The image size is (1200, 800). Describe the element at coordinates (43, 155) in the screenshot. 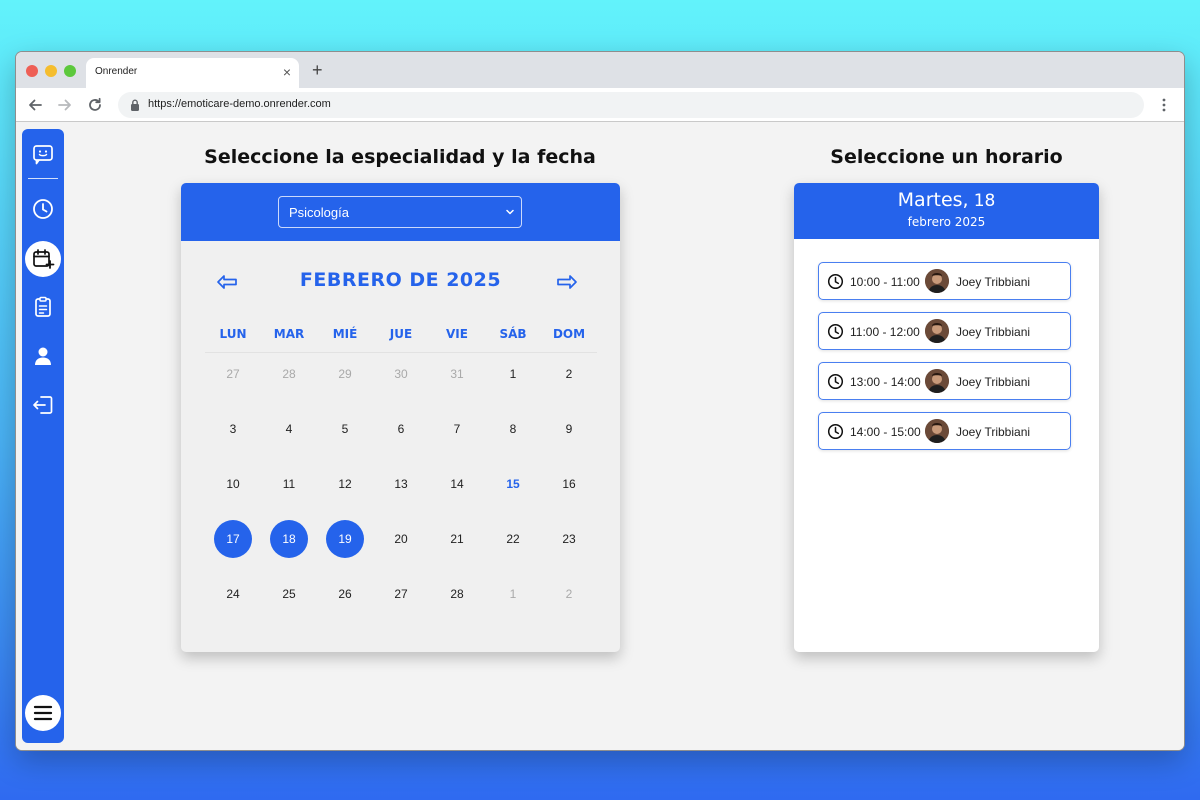

I see `chat-face-icon` at that location.